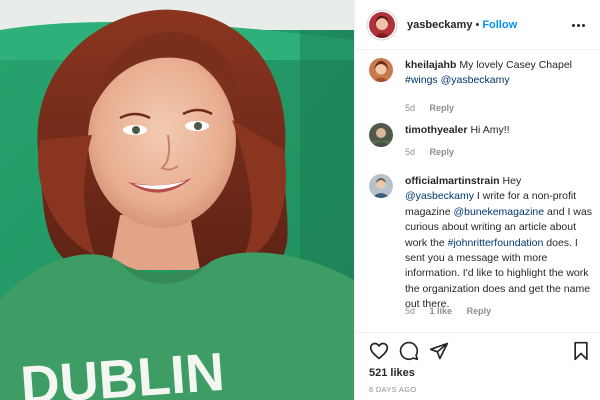 Image resolution: width=600 pixels, height=400 pixels. Describe the element at coordinates (480, 352) in the screenshot. I see `action-icons` at that location.